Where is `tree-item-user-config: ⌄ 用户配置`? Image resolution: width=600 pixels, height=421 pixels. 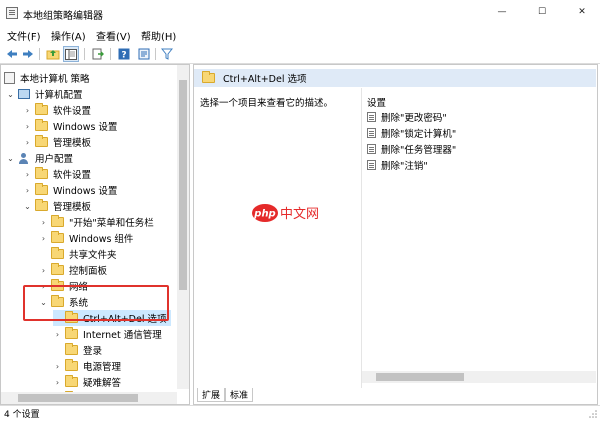
tree-item-user-config: ⌄ 用户配置 is located at coordinates (39, 158).